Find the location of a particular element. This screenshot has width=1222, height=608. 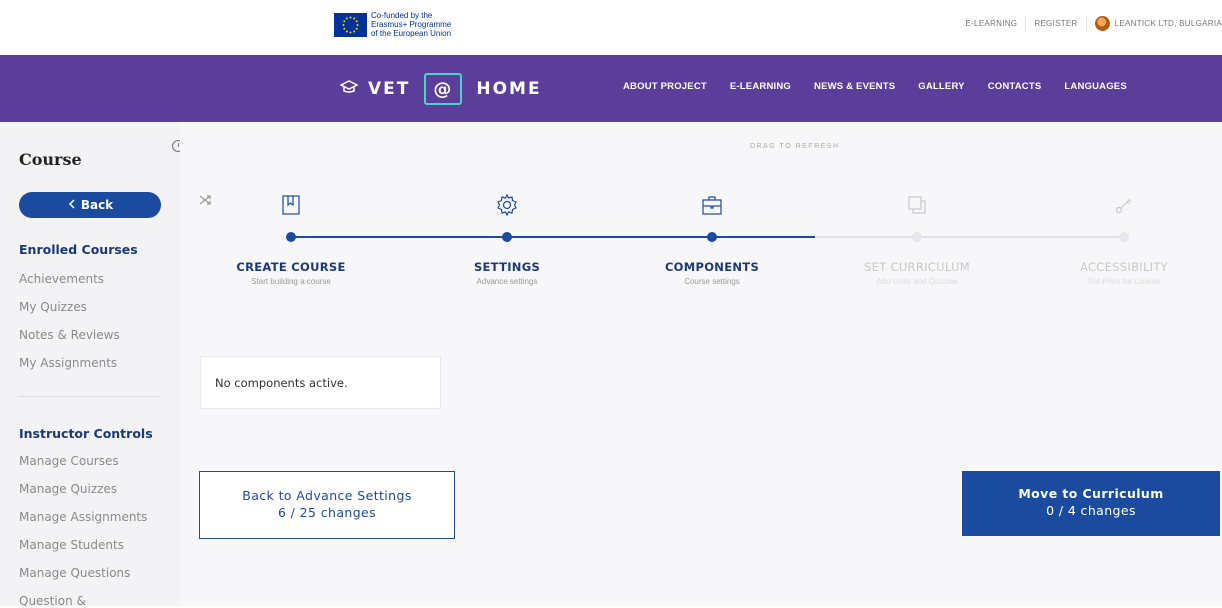

brand-home: HOME is located at coordinates (509, 89).